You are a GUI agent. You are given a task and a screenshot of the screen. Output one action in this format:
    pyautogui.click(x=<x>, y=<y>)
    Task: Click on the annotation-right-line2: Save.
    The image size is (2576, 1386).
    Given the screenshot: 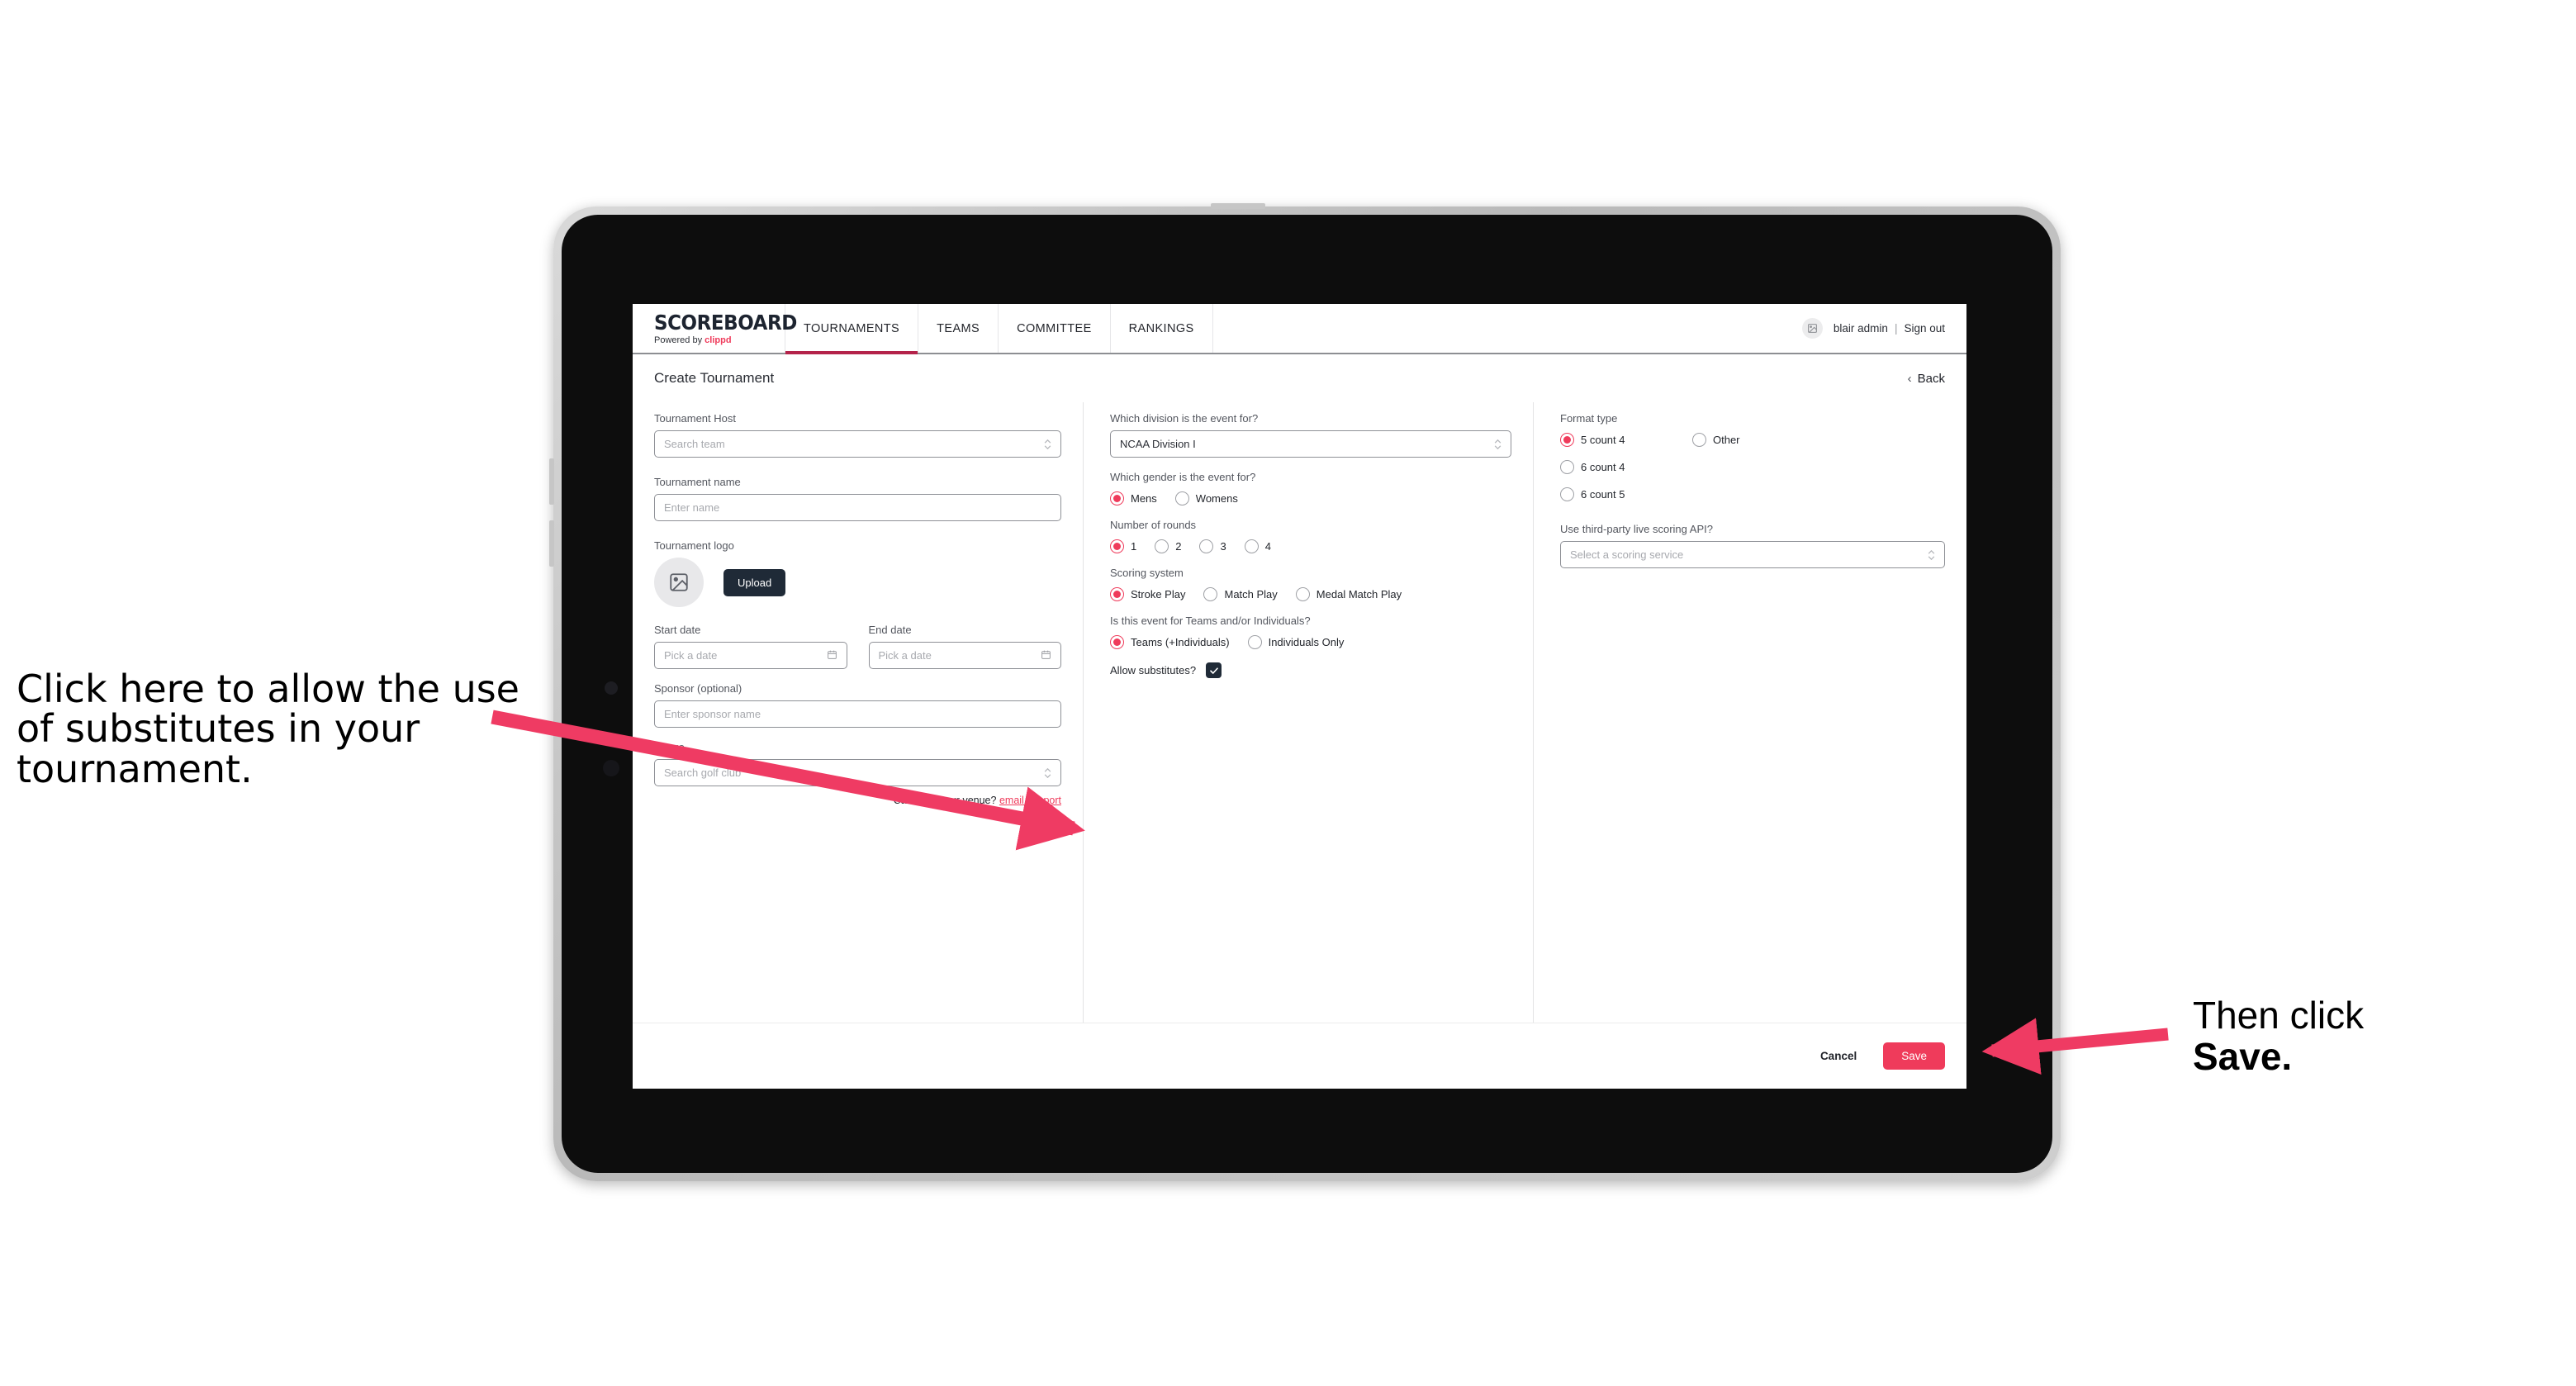 What is the action you would take?
    pyautogui.click(x=2243, y=1056)
    